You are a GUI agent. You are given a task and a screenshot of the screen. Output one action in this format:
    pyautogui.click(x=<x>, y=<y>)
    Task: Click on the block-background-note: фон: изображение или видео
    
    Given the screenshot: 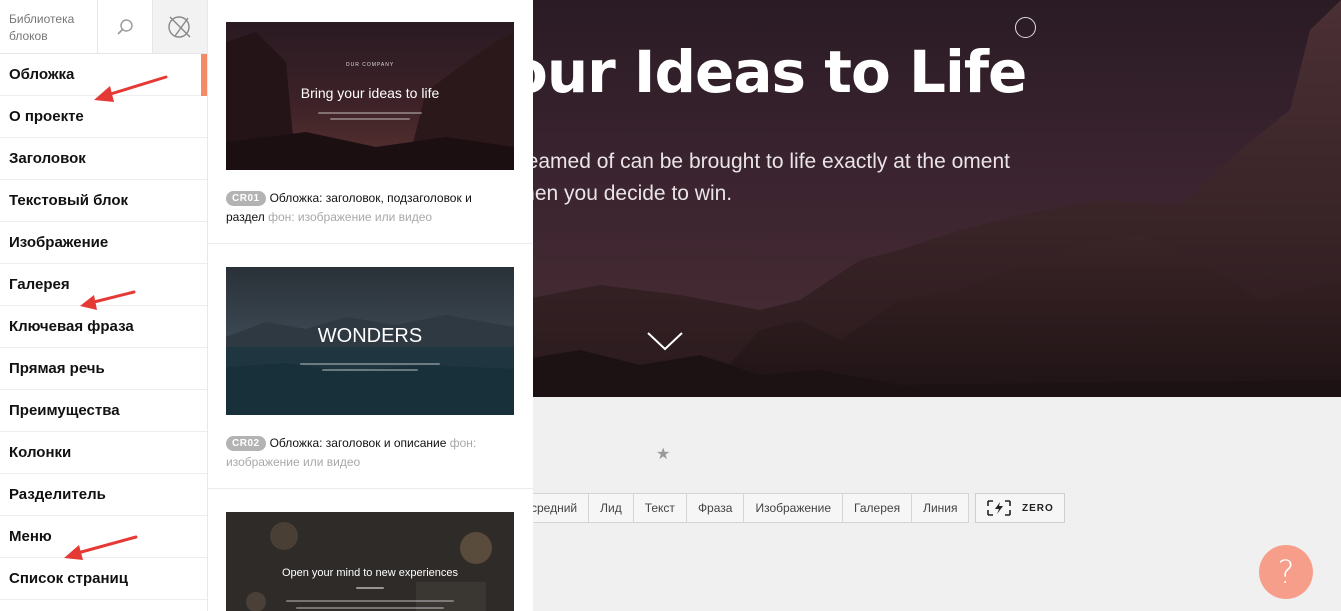 What is the action you would take?
    pyautogui.click(x=350, y=217)
    